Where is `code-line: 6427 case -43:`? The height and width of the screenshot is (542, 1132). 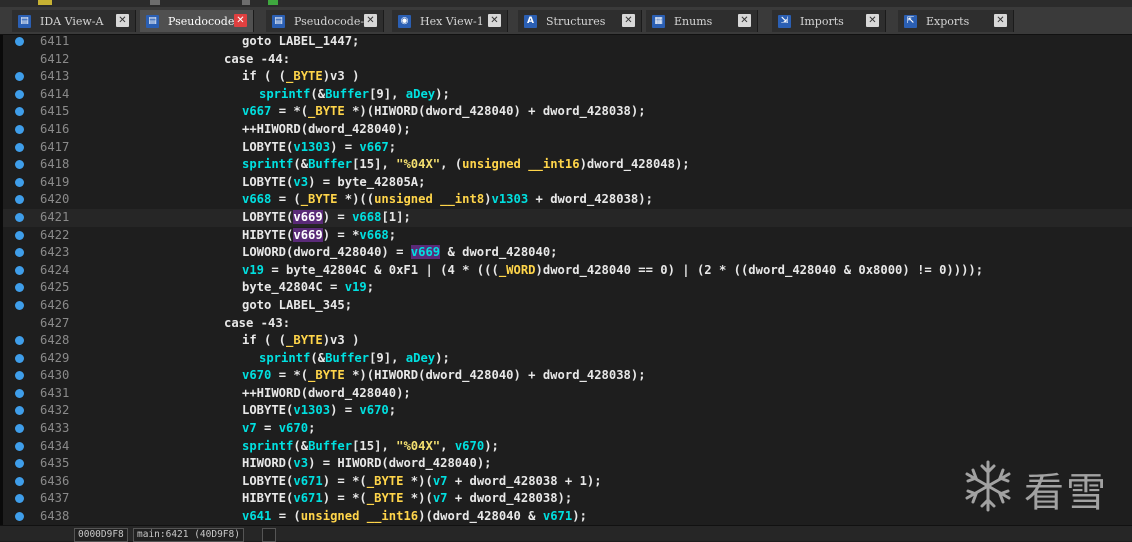 code-line: 6427 case -43: is located at coordinates (567, 324).